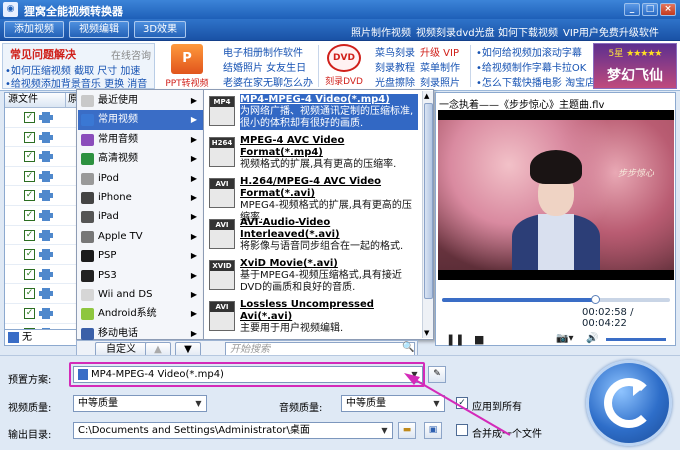 The height and width of the screenshot is (450, 680). I want to click on annotation-arrow-line, so click(461, 406).